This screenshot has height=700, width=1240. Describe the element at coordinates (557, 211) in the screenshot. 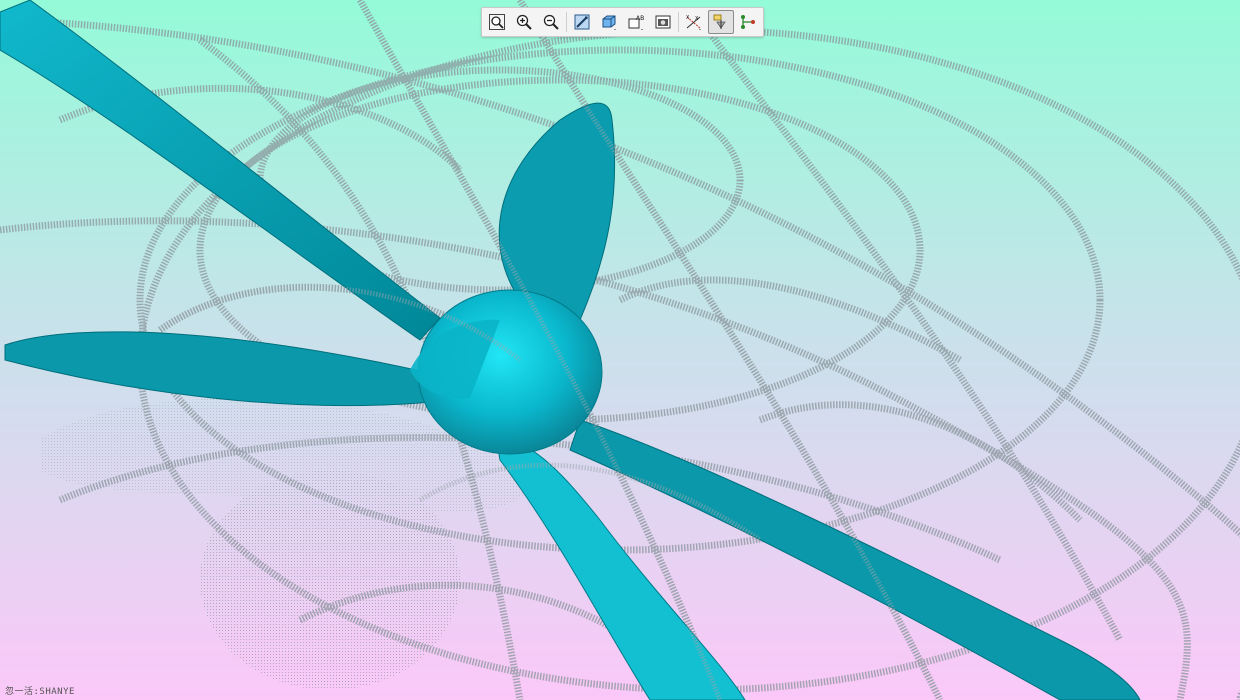

I see `blade-top` at that location.